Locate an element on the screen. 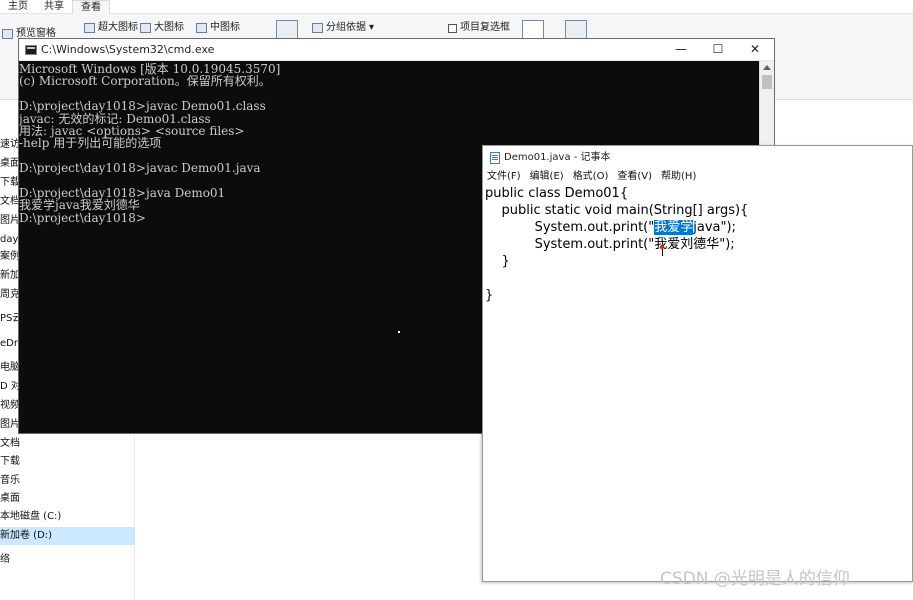  notepad-app-icon is located at coordinates (495, 158).